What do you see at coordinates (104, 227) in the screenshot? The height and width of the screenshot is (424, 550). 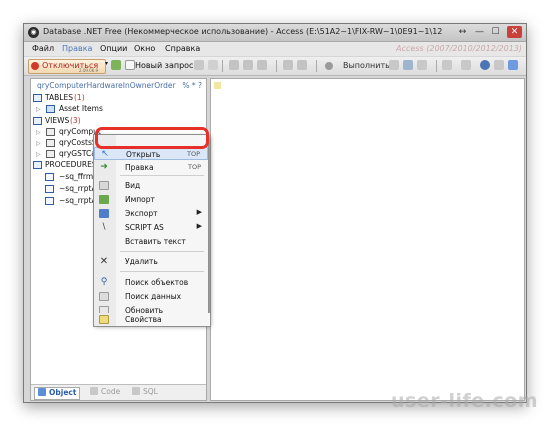 I see `script-icon: \` at bounding box center [104, 227].